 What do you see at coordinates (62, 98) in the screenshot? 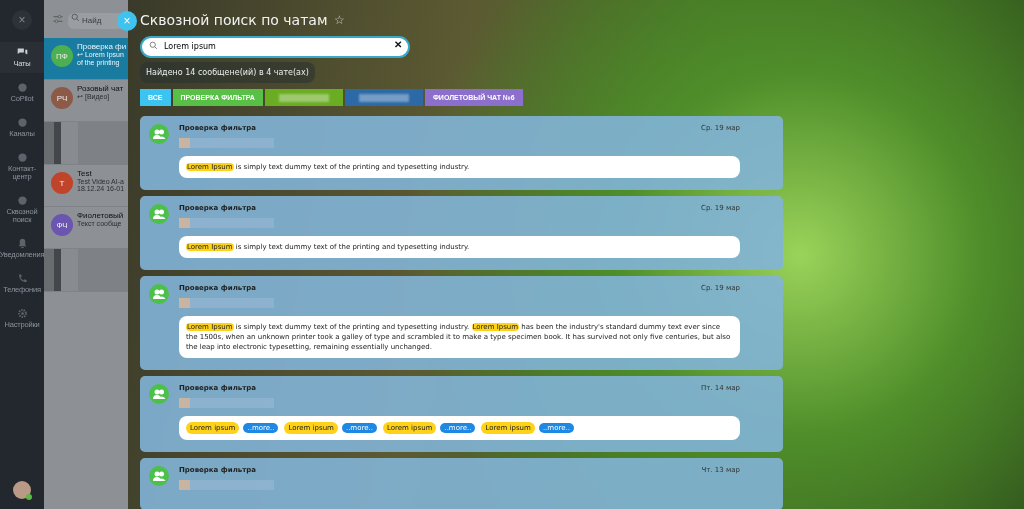
I see `chat-avatar: РЧ` at bounding box center [62, 98].